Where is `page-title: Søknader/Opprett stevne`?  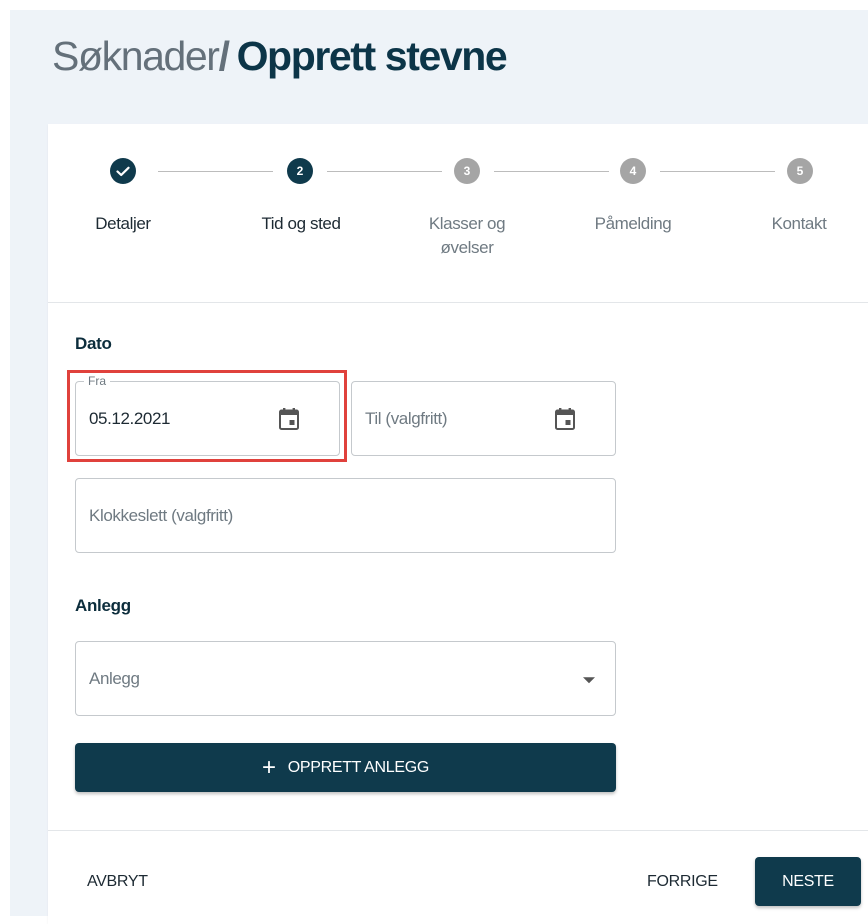
page-title: Søknader/Opprett stevne is located at coordinates (279, 56).